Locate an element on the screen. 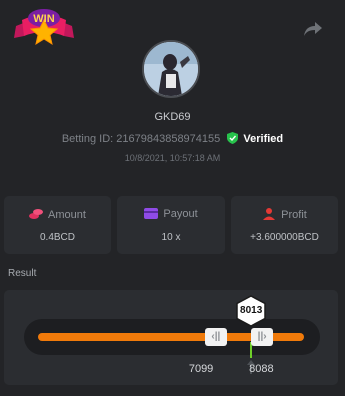 This screenshot has width=345, height=396. timestamp: 10/8/2021, 10:57:18 AM is located at coordinates (172, 158).